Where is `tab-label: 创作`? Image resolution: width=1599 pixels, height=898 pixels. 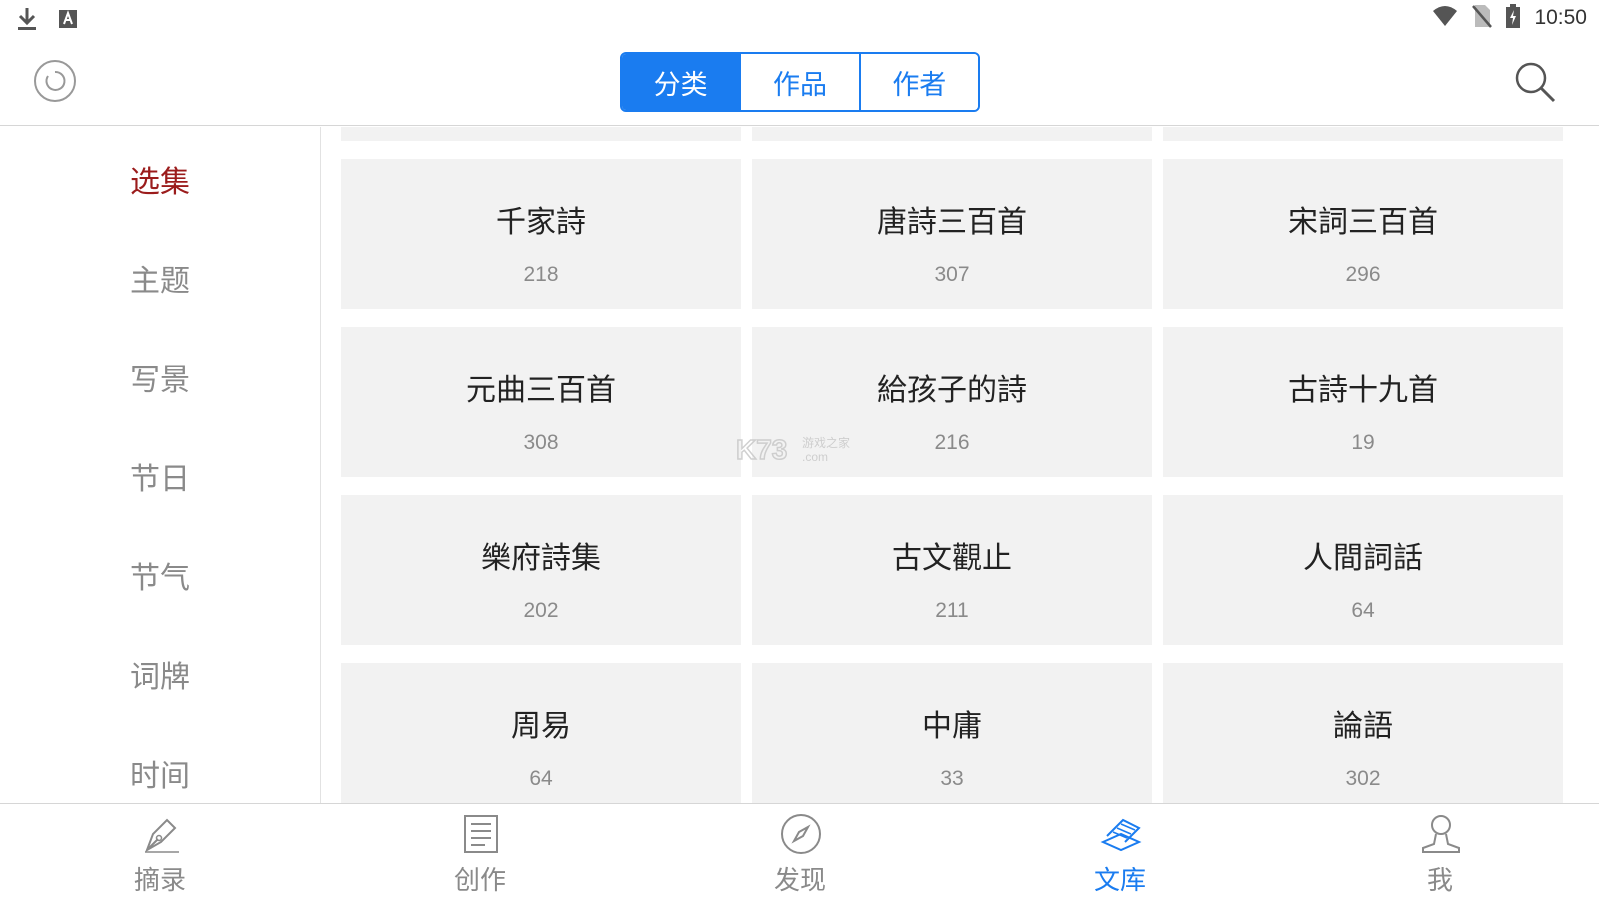
tab-label: 创作 is located at coordinates (479, 881).